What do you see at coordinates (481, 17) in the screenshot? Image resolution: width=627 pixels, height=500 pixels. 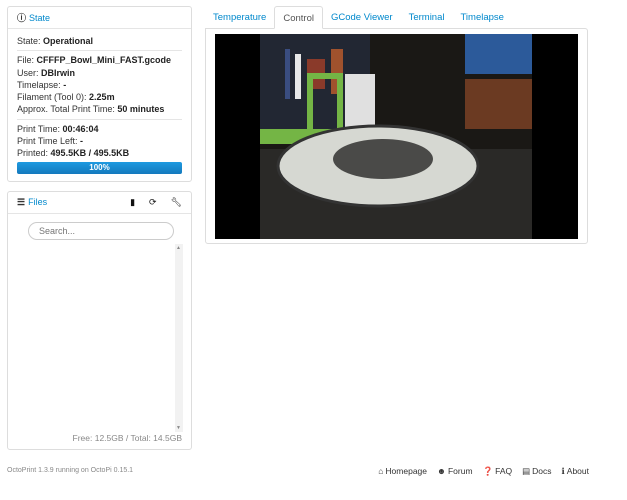 I see `tab-timelapse: Timelapse` at bounding box center [481, 17].